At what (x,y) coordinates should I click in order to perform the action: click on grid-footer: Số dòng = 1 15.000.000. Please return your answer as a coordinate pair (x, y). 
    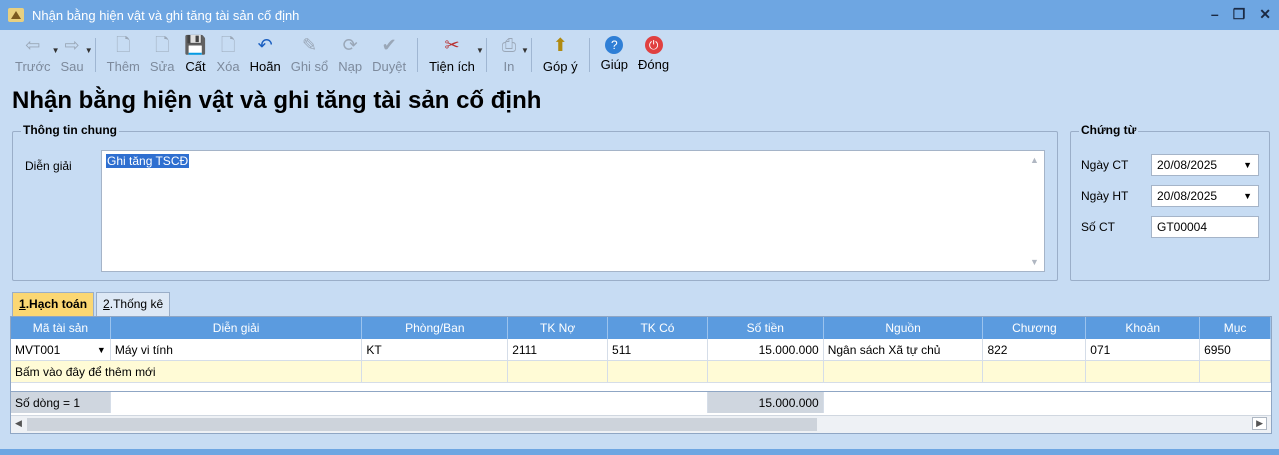
    Looking at the image, I should click on (641, 402).